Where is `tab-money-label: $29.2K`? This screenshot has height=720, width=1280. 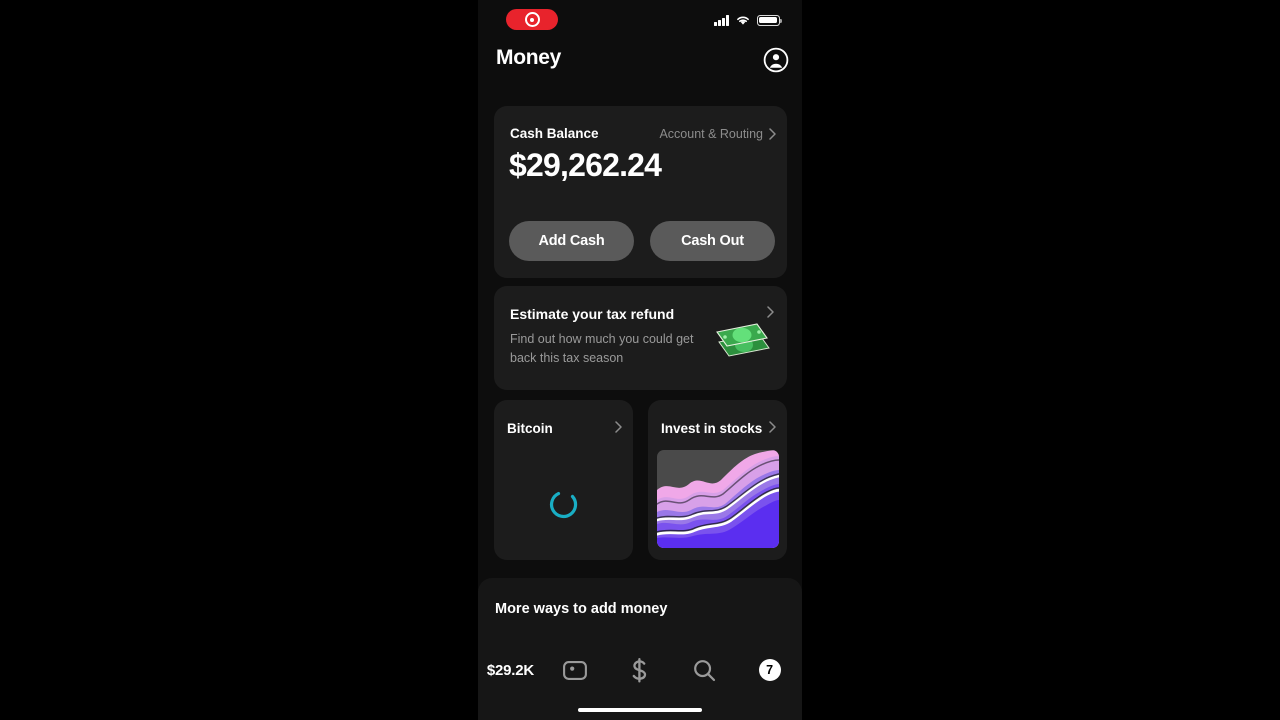 tab-money-label: $29.2K is located at coordinates (510, 670).